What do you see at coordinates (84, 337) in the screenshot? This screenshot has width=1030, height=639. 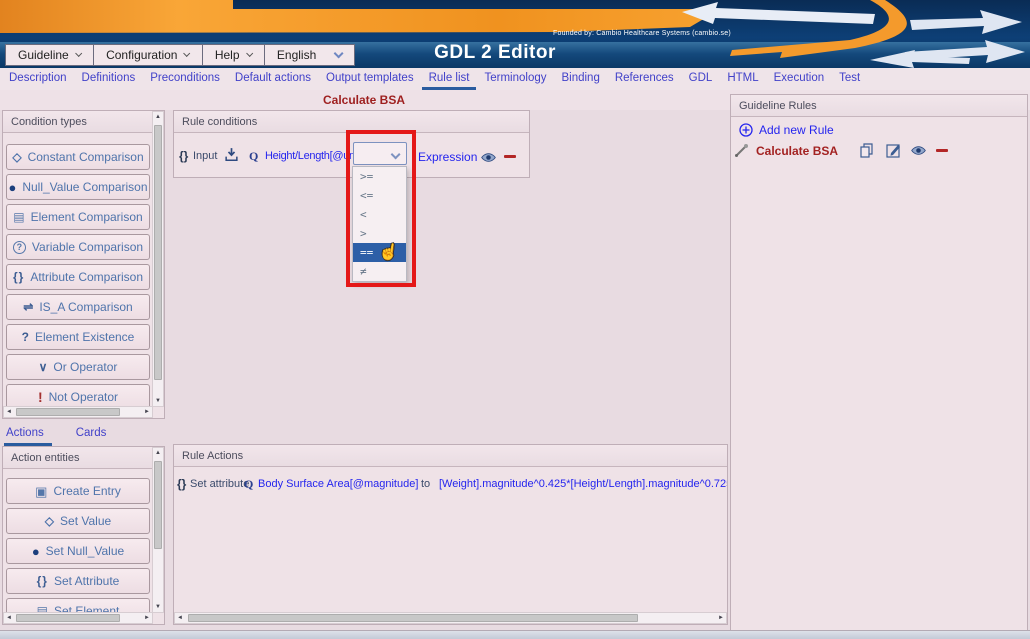 I see `button-label: Element Existence` at bounding box center [84, 337].